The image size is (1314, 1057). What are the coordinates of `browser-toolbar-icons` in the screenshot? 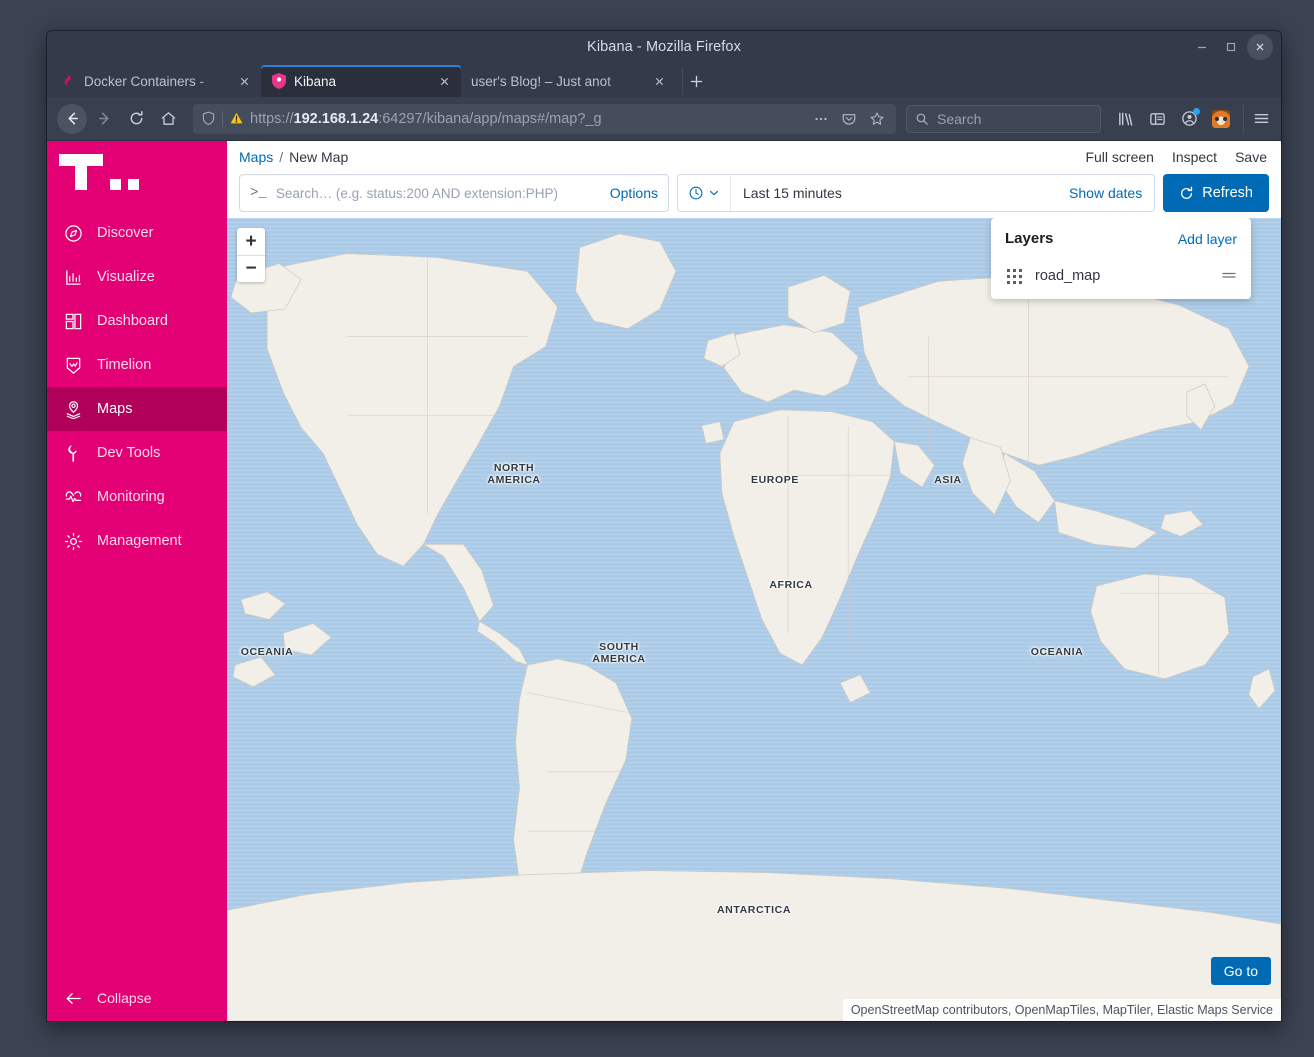 It's located at (1187, 118).